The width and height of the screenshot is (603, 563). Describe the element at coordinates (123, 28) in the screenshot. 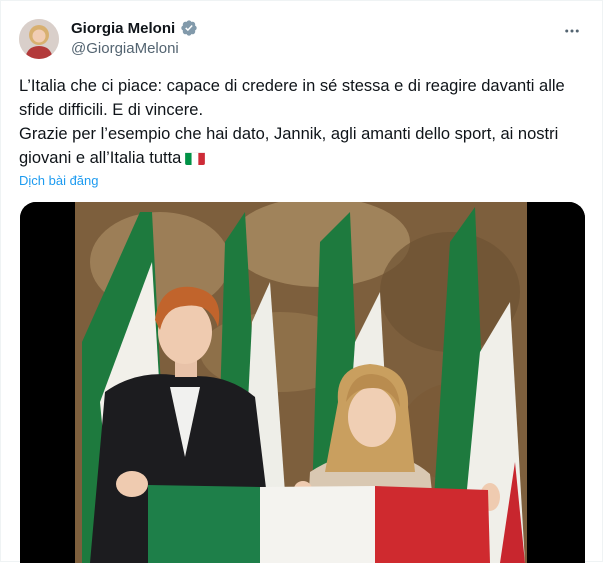

I see `author-display-name: Giorgia Meloni` at that location.